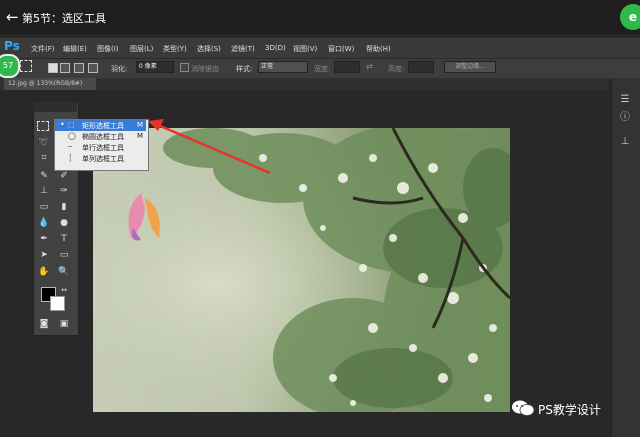 Image resolution: width=640 pixels, height=437 pixels. Describe the element at coordinates (625, 118) in the screenshot. I see `info-panel-icon: ⓘ` at that location.